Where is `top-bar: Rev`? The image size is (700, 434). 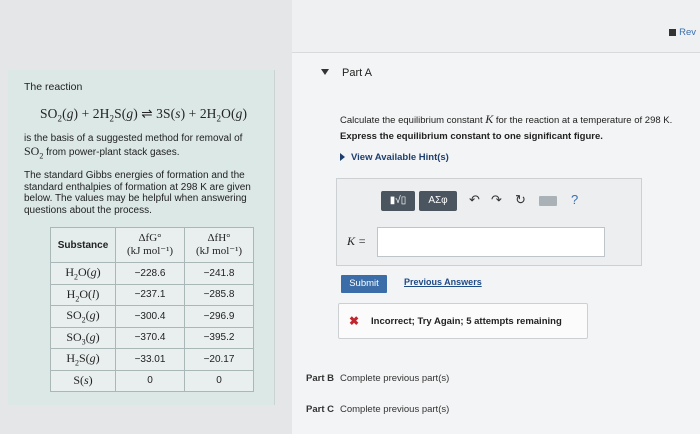 top-bar: Rev is located at coordinates (496, 26).